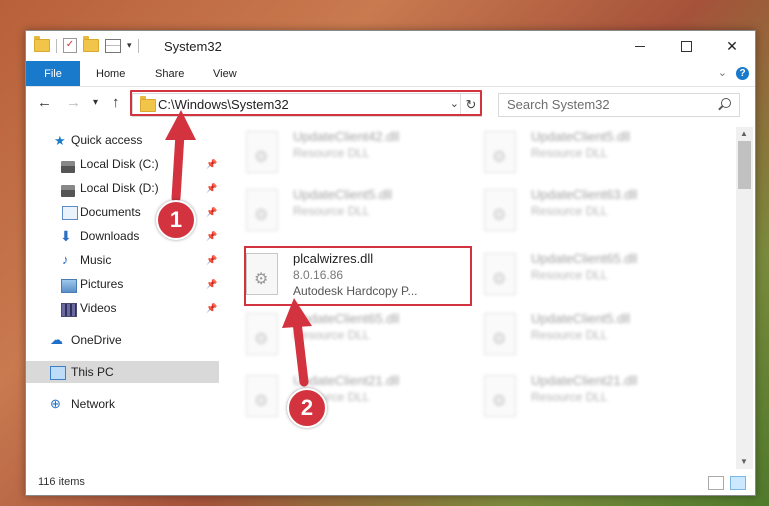 The width and height of the screenshot is (769, 506). I want to click on help-icon: ?, so click(742, 73).